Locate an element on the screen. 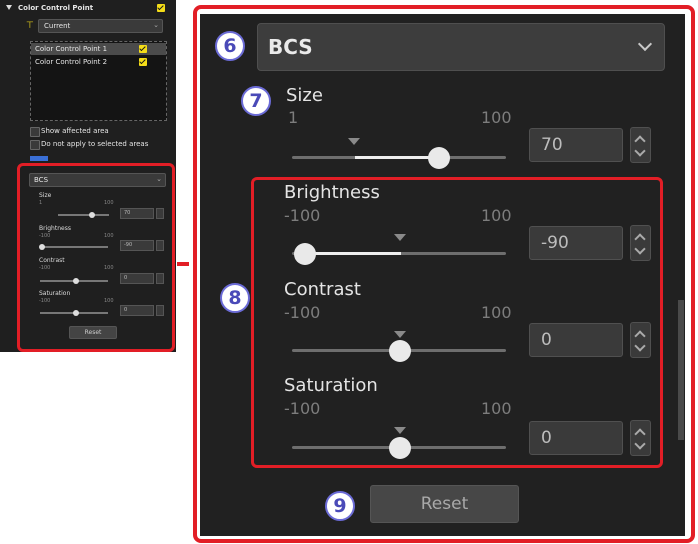 The height and width of the screenshot is (544, 698). point-list-item: Color Control Point 1 is located at coordinates (98, 49).